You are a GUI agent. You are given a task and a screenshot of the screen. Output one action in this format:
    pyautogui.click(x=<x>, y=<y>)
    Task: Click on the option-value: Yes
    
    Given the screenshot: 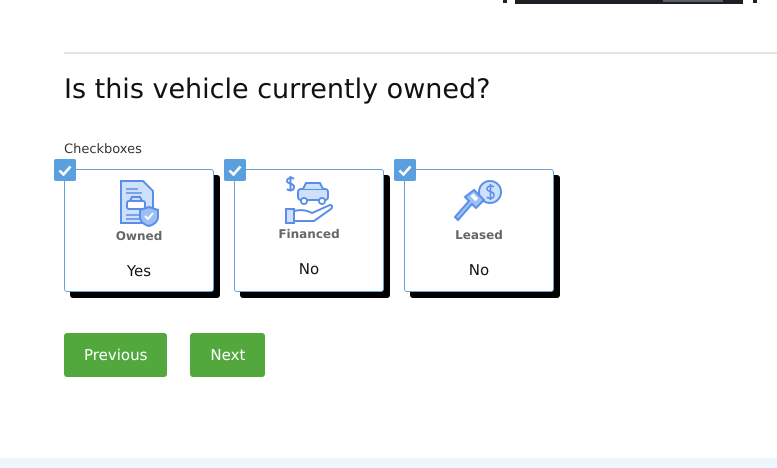 What is the action you would take?
    pyautogui.click(x=139, y=271)
    